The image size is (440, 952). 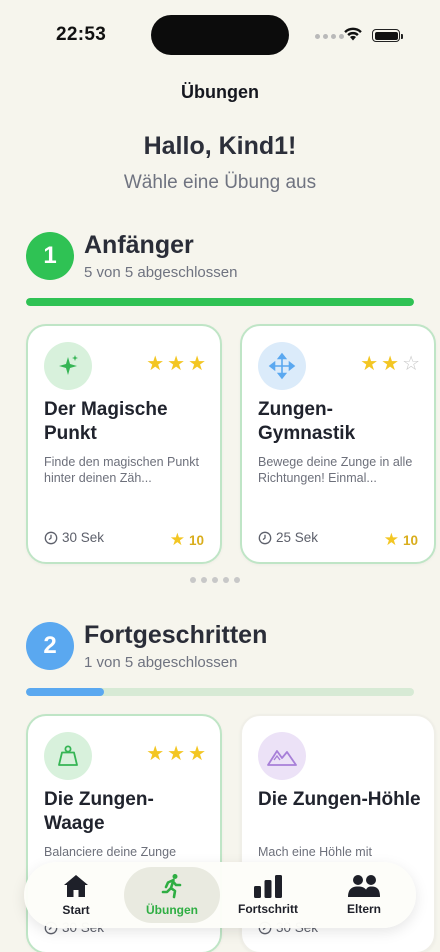 What do you see at coordinates (307, 421) in the screenshot?
I see `card-title: Zungen-Gymnastik` at bounding box center [307, 421].